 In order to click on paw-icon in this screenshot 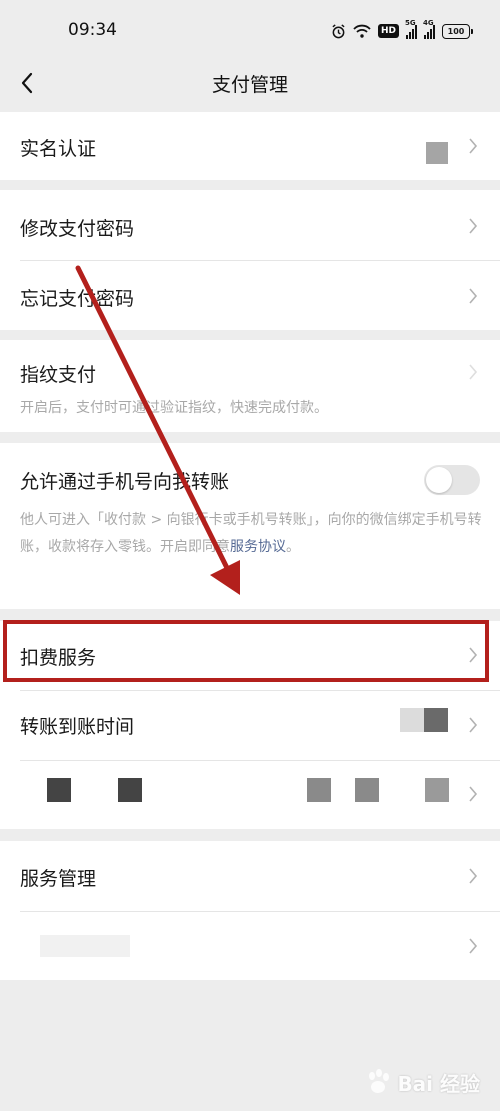, I will do `click(379, 1081)`.